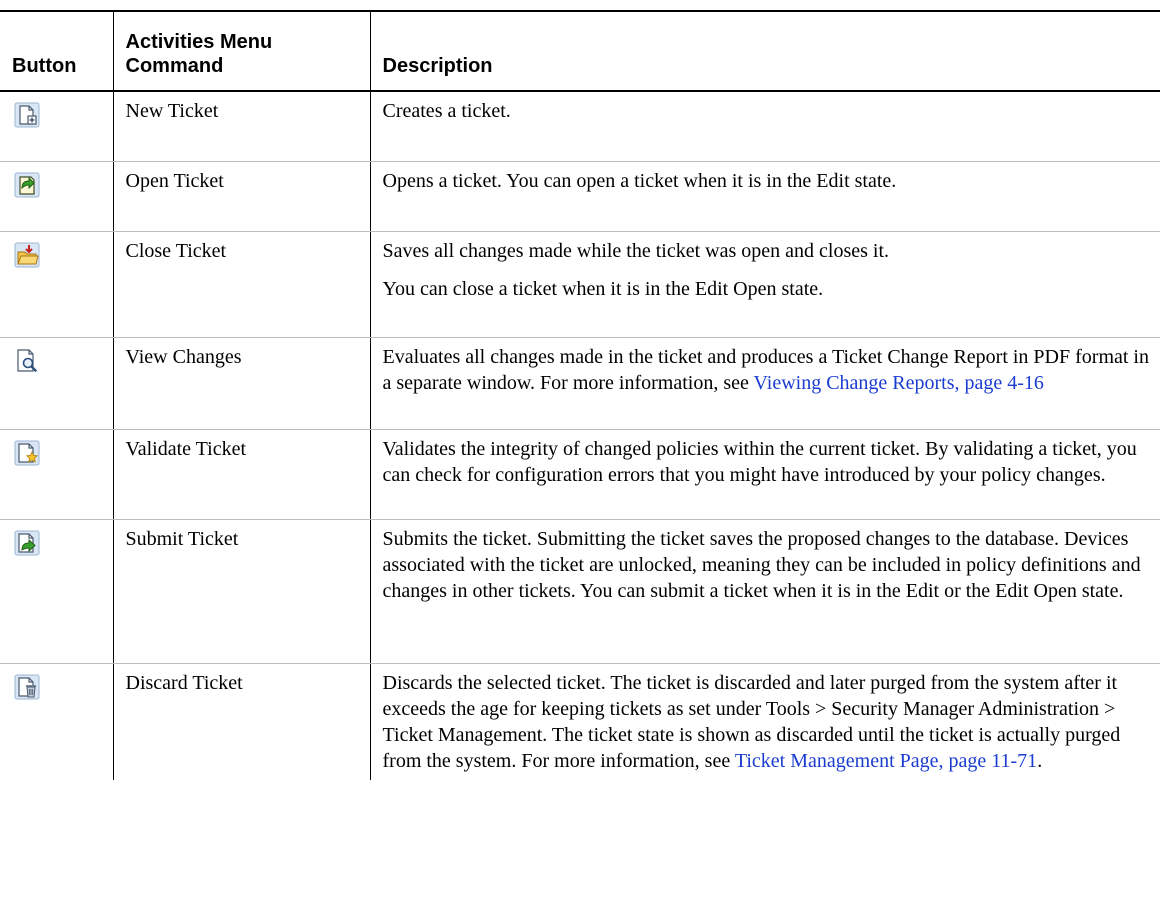  What do you see at coordinates (886, 761) in the screenshot?
I see `ticket-management-page-link: Ticket Management Page, page 11-71` at bounding box center [886, 761].